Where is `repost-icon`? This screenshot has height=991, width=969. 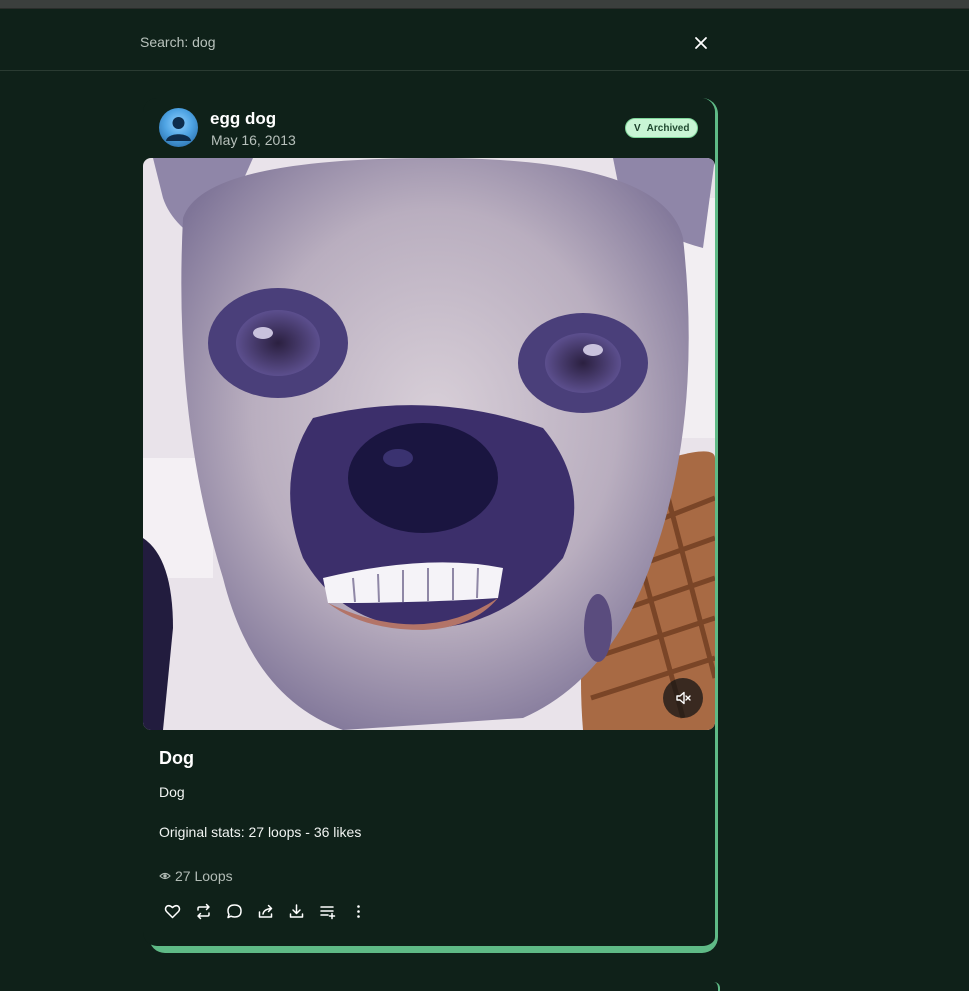
repost-icon is located at coordinates (203, 911).